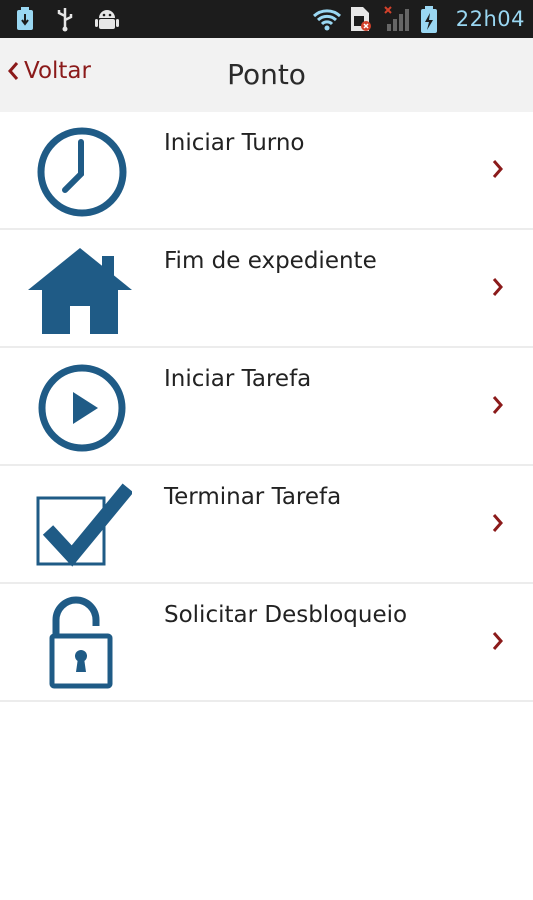 The width and height of the screenshot is (533, 900). I want to click on status-bar: 22h04, so click(266, 19).